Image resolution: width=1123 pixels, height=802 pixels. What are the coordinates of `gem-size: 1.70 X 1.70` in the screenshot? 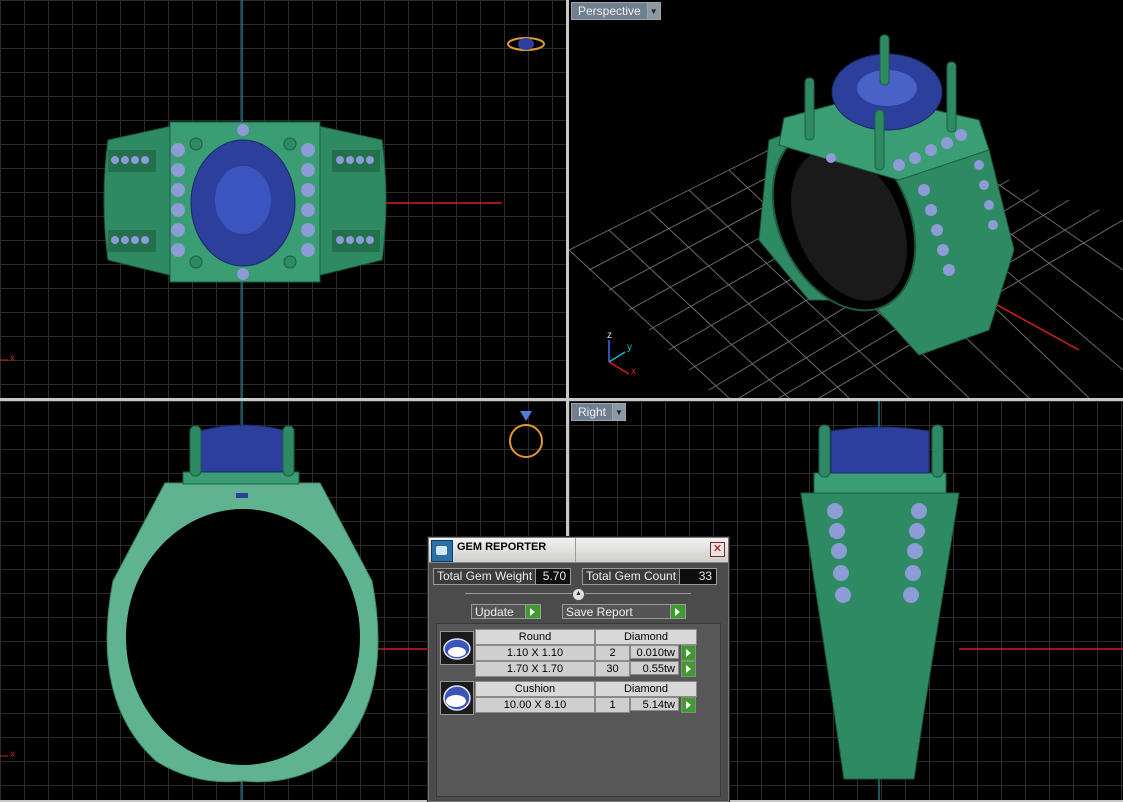 It's located at (535, 669).